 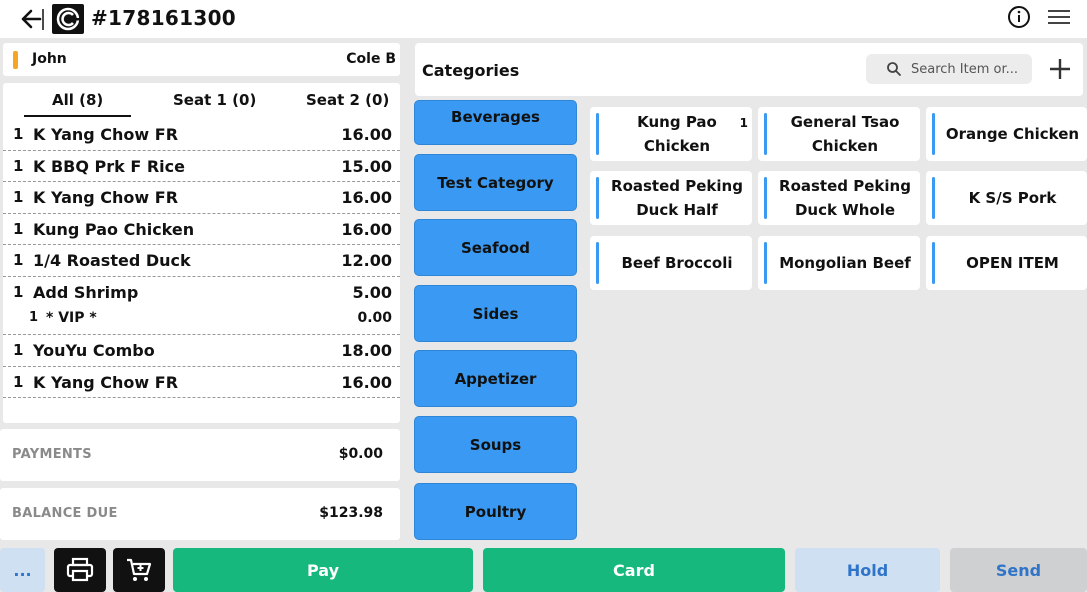 What do you see at coordinates (1012, 263) in the screenshot?
I see `menu-item-label: OPEN ITEM` at bounding box center [1012, 263].